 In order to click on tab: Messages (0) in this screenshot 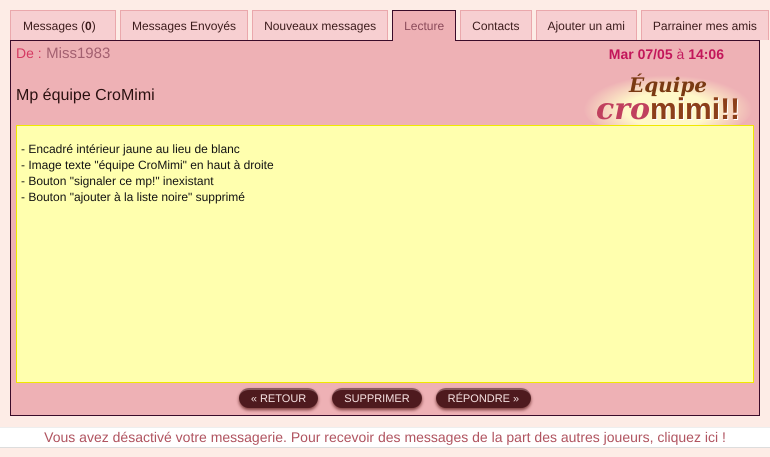, I will do `click(63, 25)`.